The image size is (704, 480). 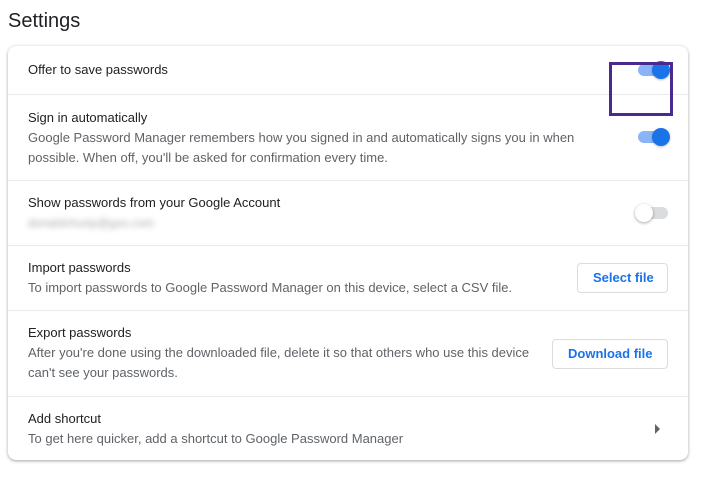 What do you see at coordinates (64, 418) in the screenshot?
I see `add-shortcut-label: Add shortcut` at bounding box center [64, 418].